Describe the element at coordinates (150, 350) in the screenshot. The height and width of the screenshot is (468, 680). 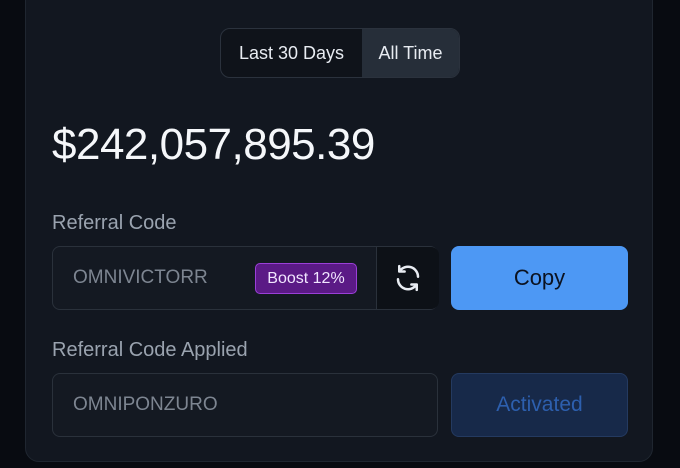
I see `referral-code-applied-label: Referral Code Applied` at that location.